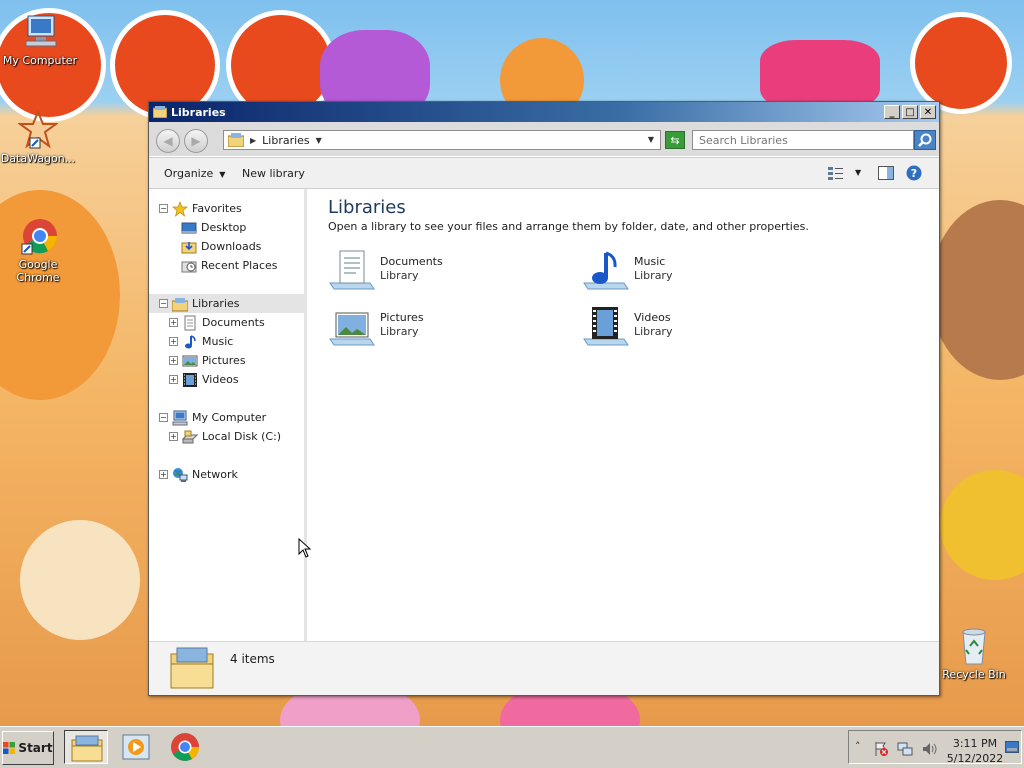 This screenshot has height=768, width=1024. Describe the element at coordinates (448, 274) in the screenshot. I see `library-documents: Documents Library` at that location.